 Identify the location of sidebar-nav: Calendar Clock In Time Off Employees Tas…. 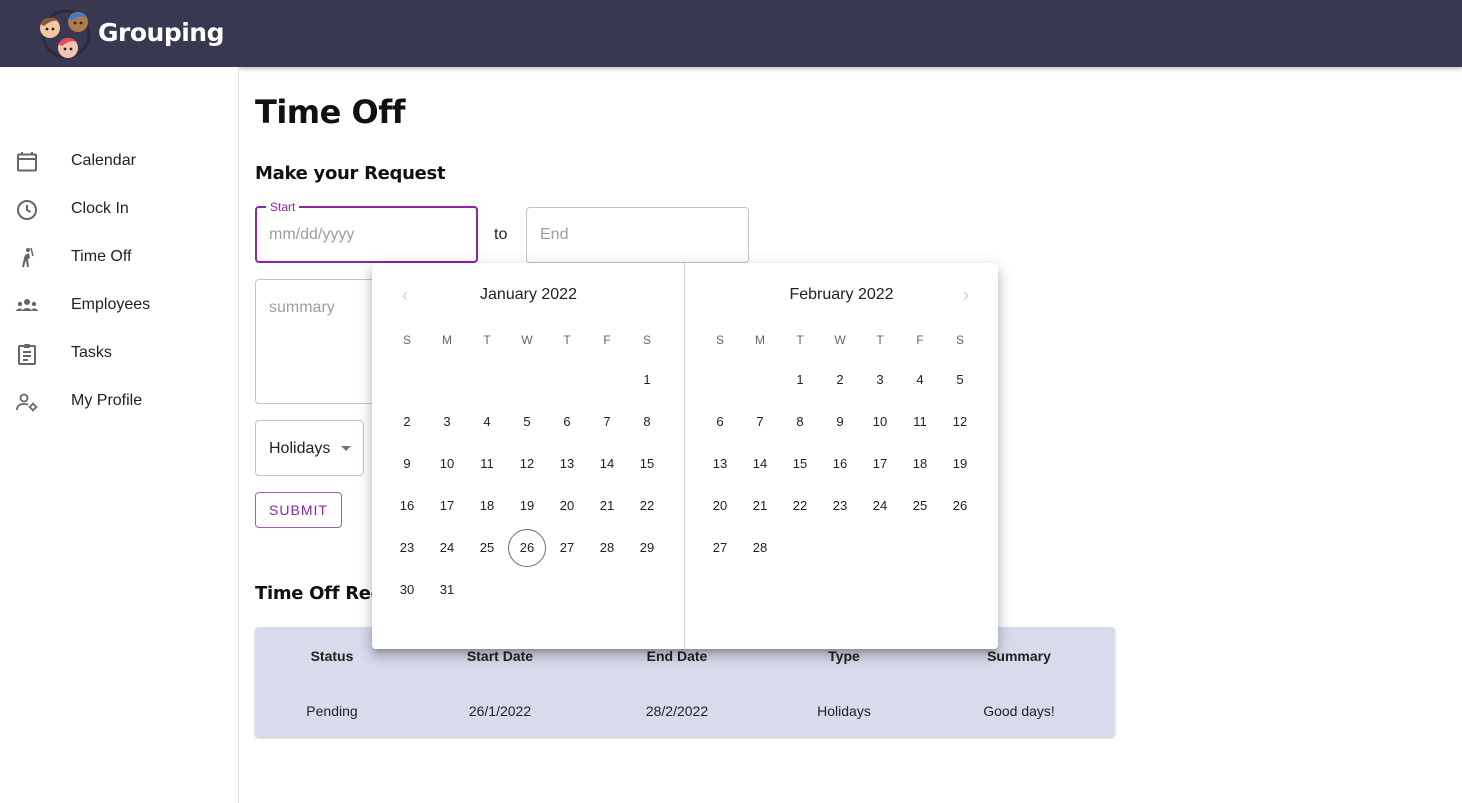
(119, 282).